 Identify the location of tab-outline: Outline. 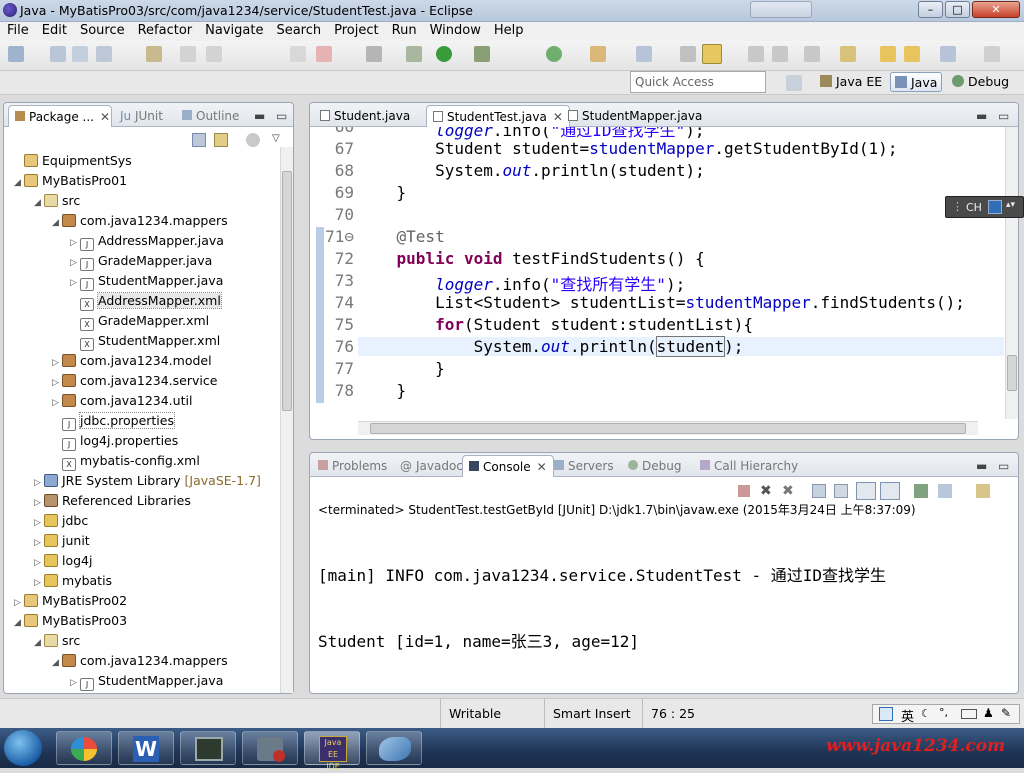
(210, 116).